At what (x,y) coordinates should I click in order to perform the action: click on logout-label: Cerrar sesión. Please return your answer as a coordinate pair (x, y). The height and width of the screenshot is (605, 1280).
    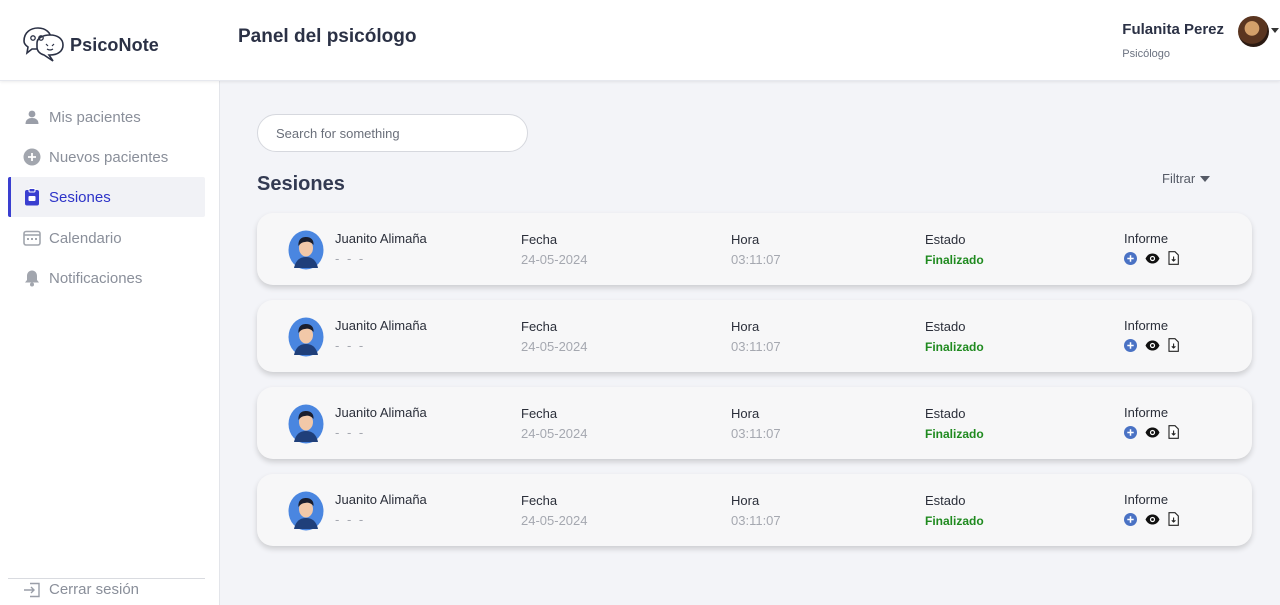
    Looking at the image, I should click on (94, 589).